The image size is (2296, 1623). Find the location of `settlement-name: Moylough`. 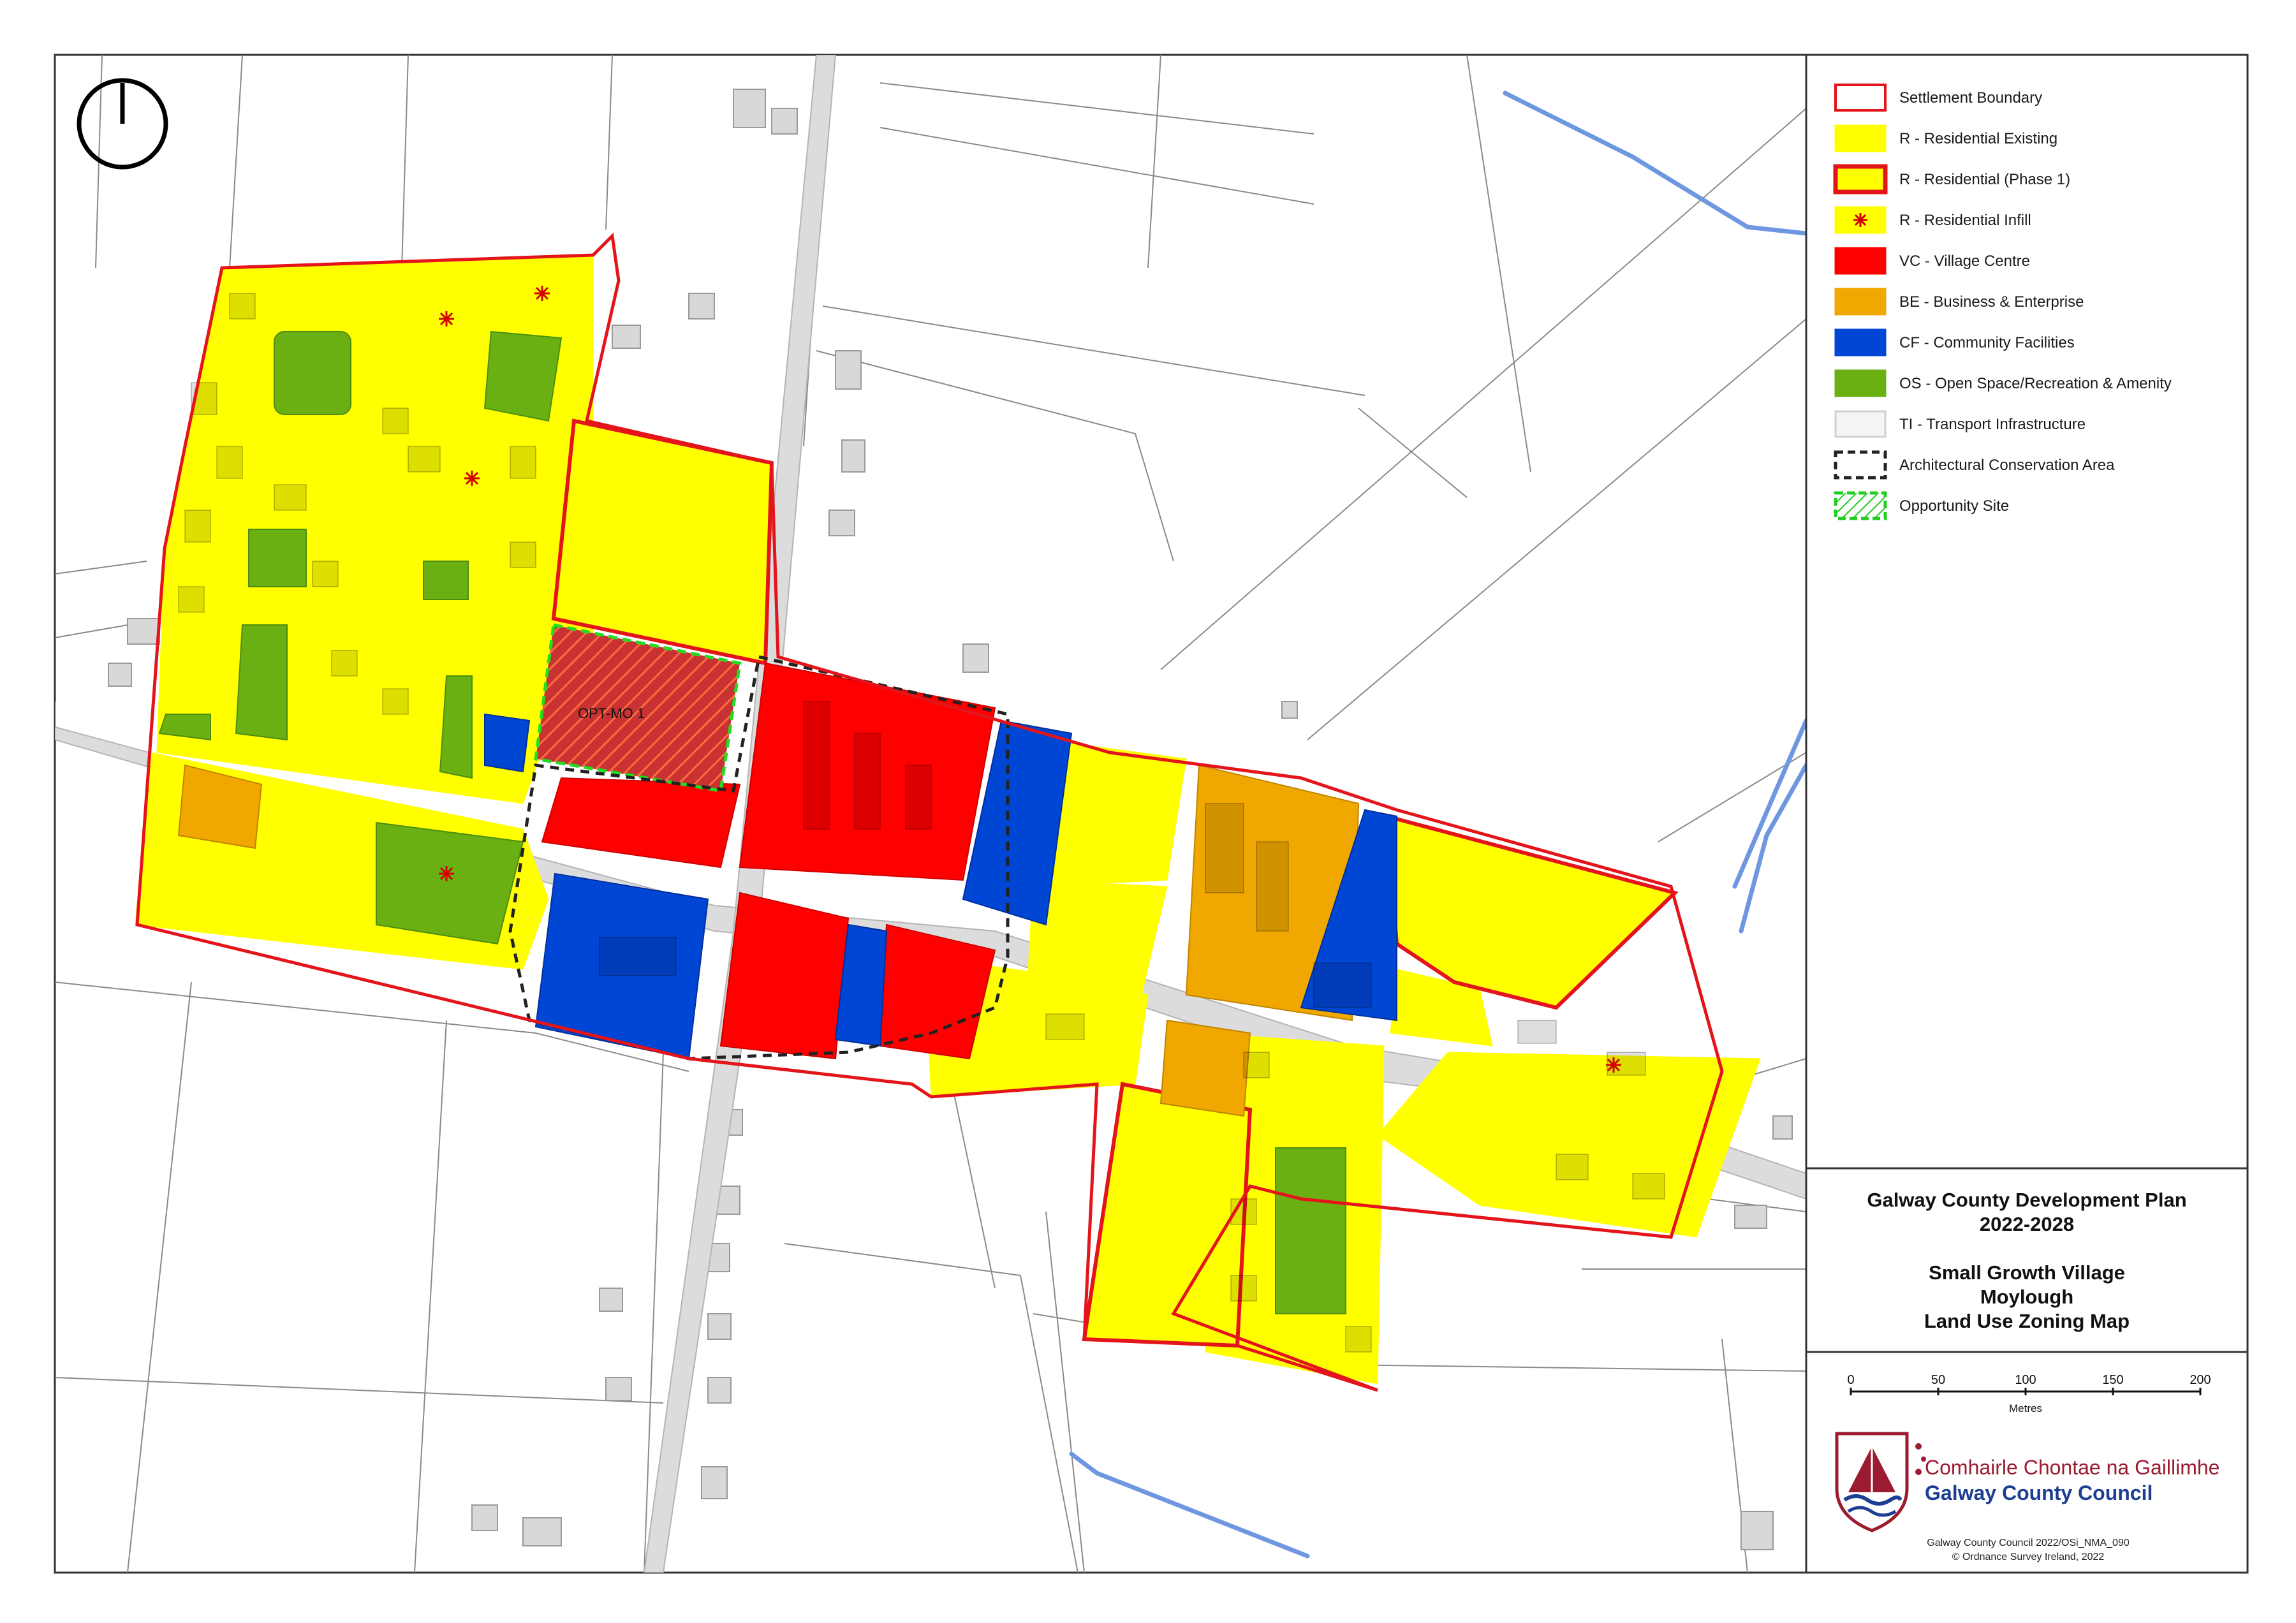

settlement-name: Moylough is located at coordinates (2026, 1297).